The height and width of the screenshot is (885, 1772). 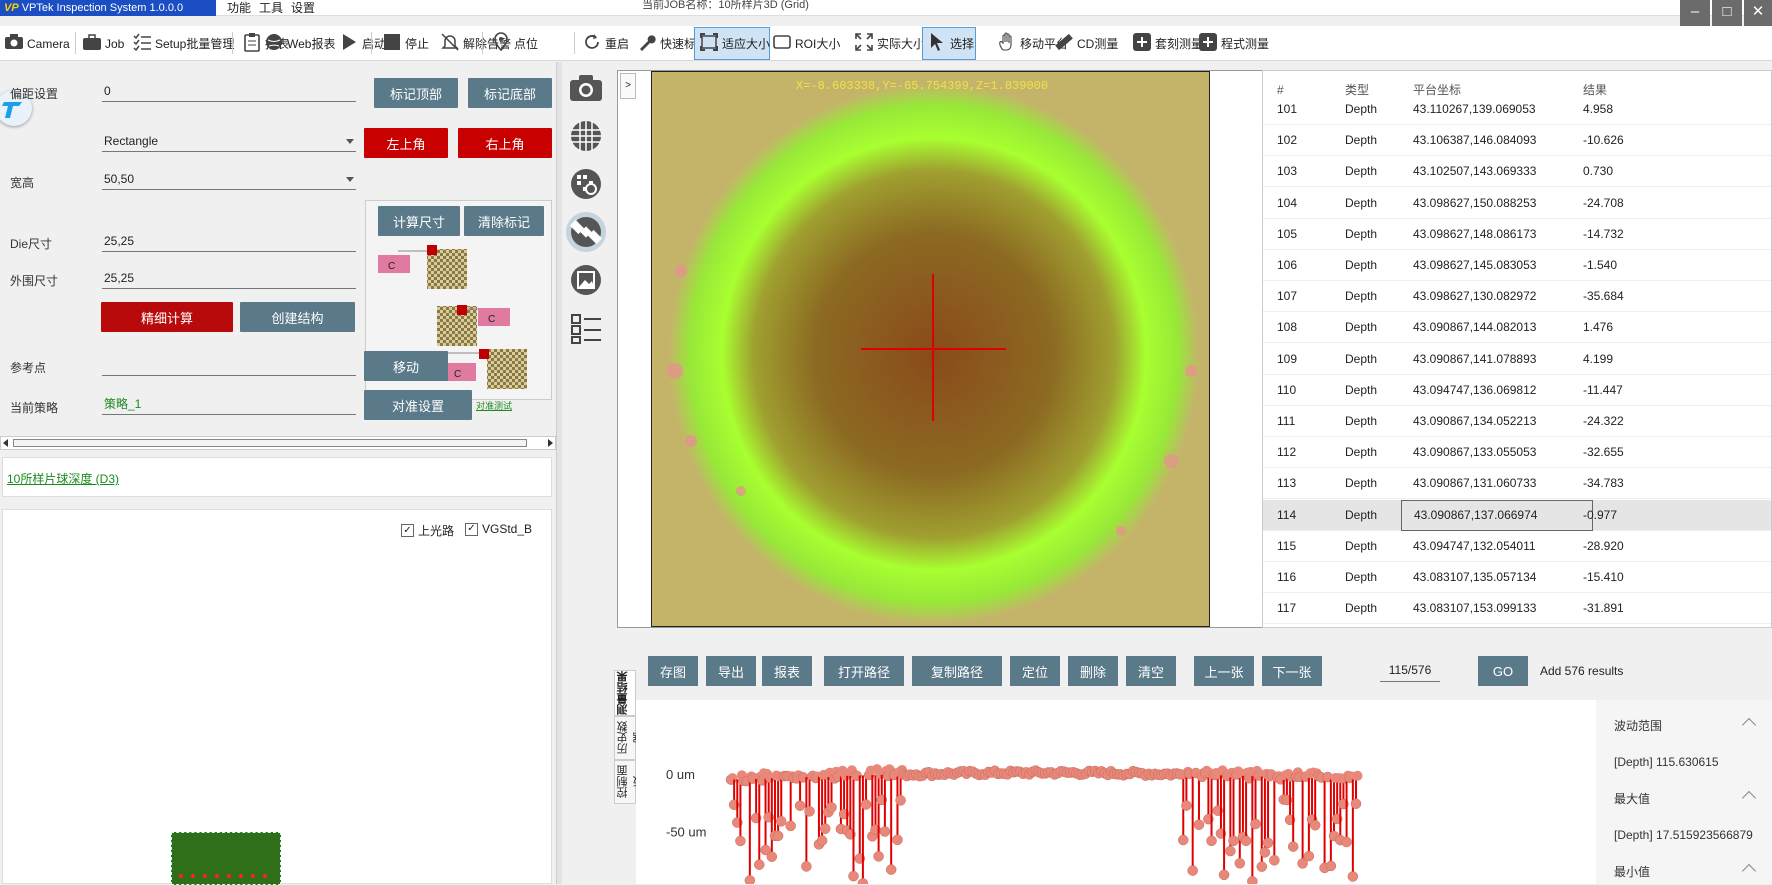 I want to click on toolbar-btn-1: Job, so click(x=101, y=43).